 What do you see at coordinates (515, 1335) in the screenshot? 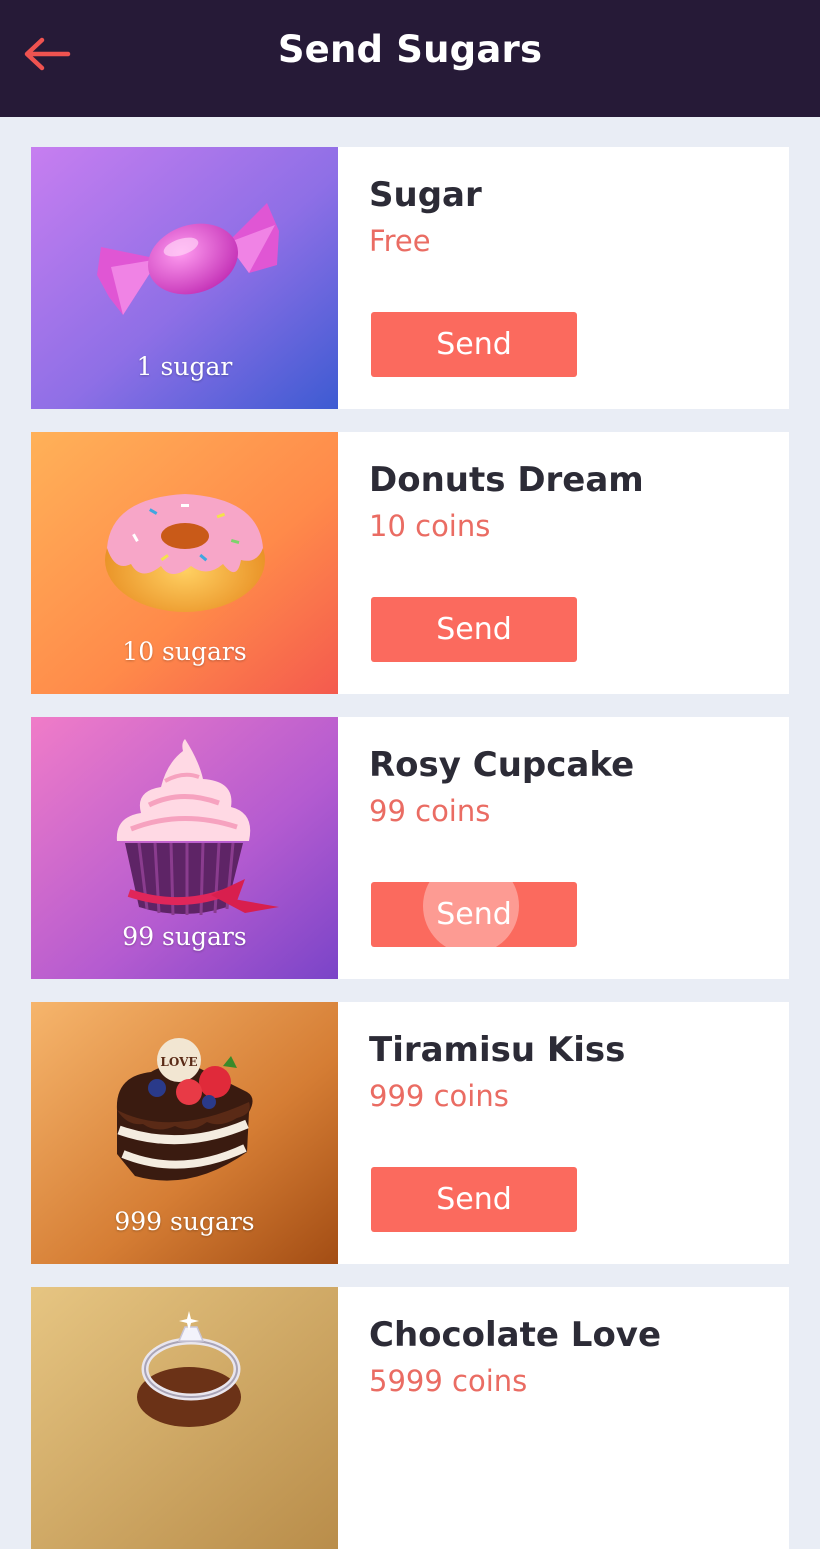
I see `gift-name: Chocolate Love` at bounding box center [515, 1335].